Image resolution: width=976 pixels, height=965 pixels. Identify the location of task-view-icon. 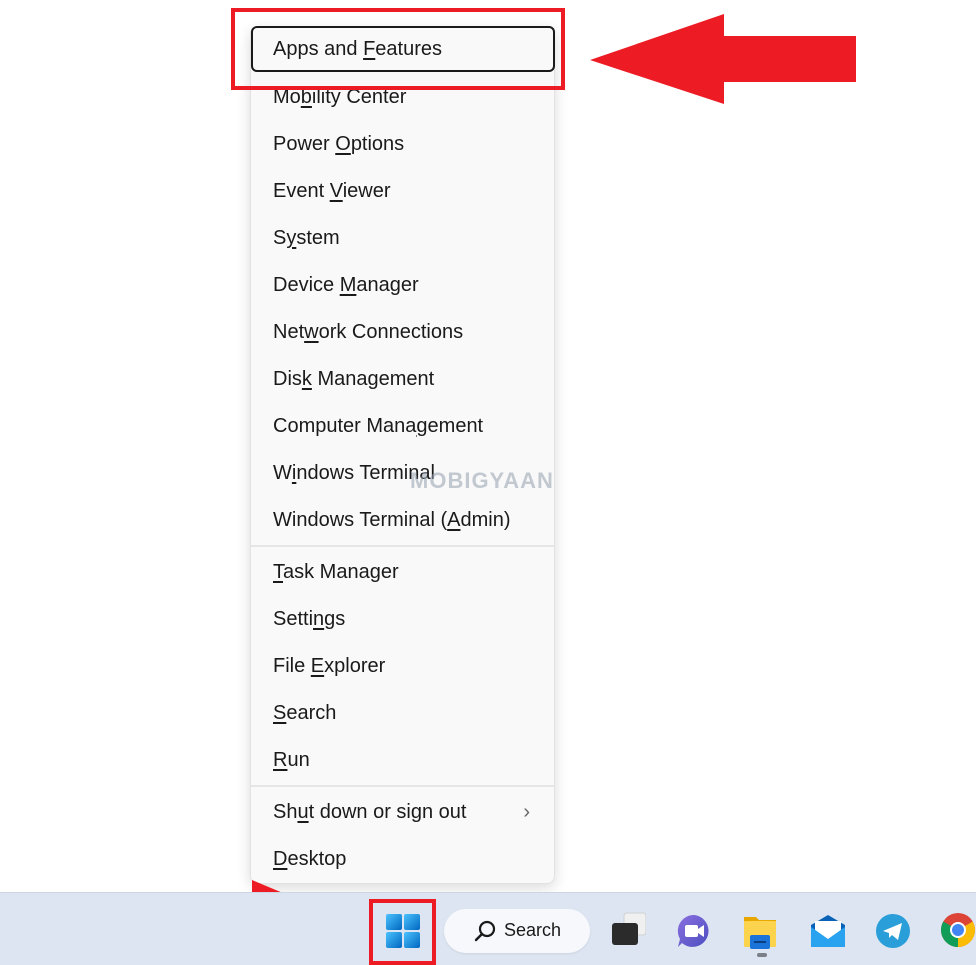
(628, 929).